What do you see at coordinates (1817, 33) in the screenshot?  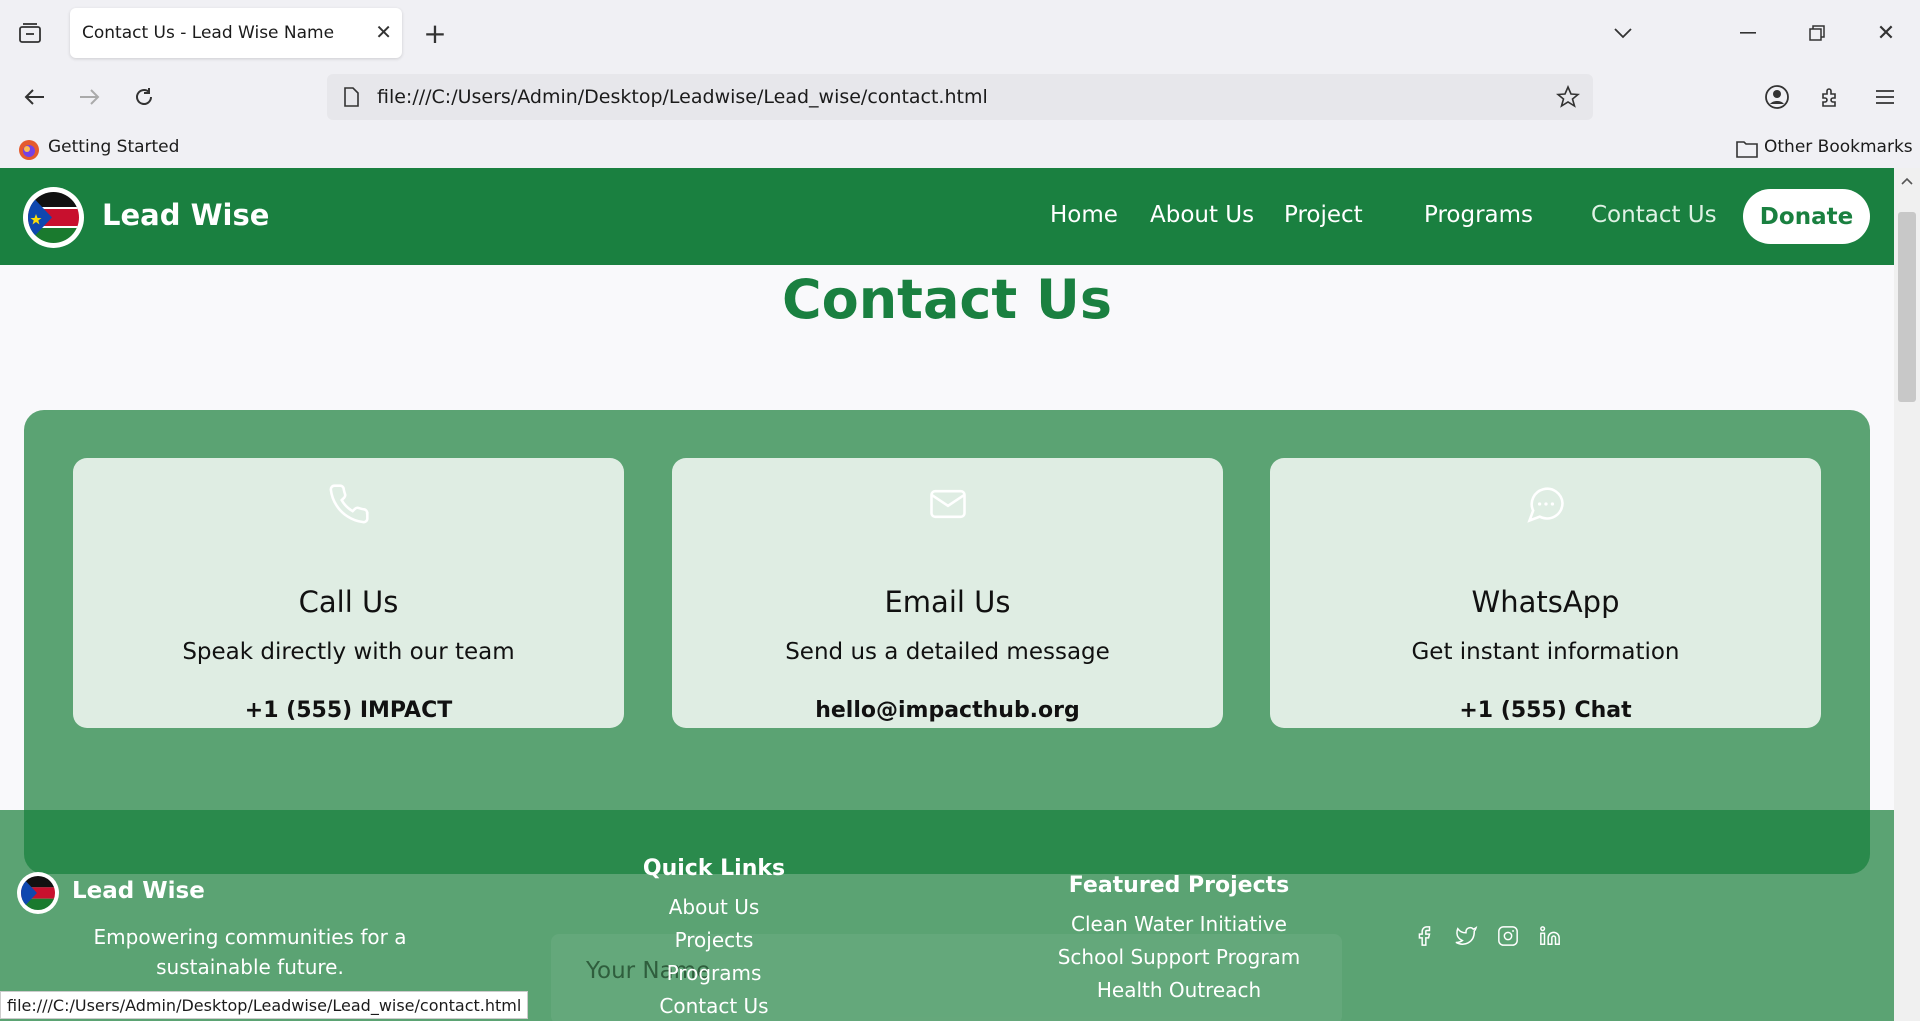 I see `restore-icon` at bounding box center [1817, 33].